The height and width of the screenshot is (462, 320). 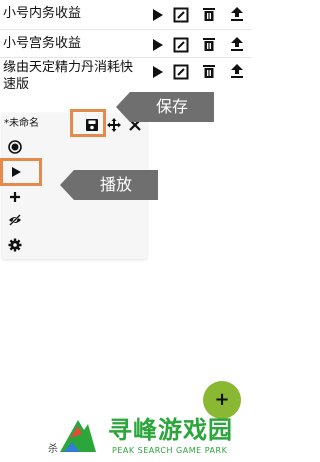 What do you see at coordinates (15, 220) in the screenshot?
I see `eye-off-icon` at bounding box center [15, 220].